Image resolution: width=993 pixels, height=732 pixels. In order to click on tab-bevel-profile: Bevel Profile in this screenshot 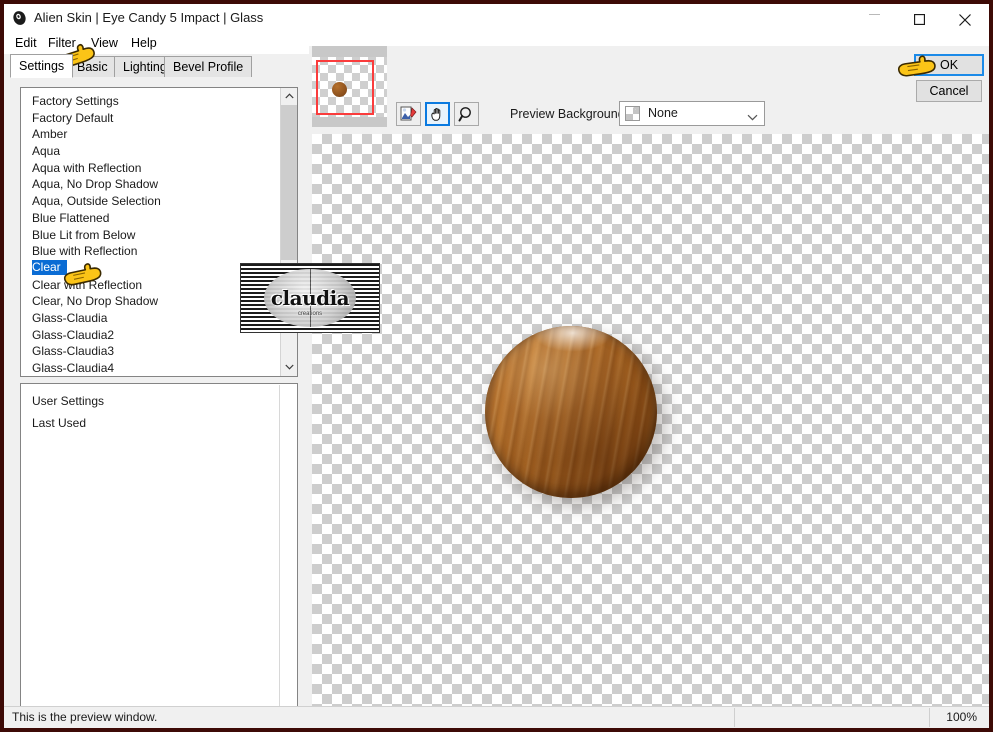, I will do `click(208, 66)`.